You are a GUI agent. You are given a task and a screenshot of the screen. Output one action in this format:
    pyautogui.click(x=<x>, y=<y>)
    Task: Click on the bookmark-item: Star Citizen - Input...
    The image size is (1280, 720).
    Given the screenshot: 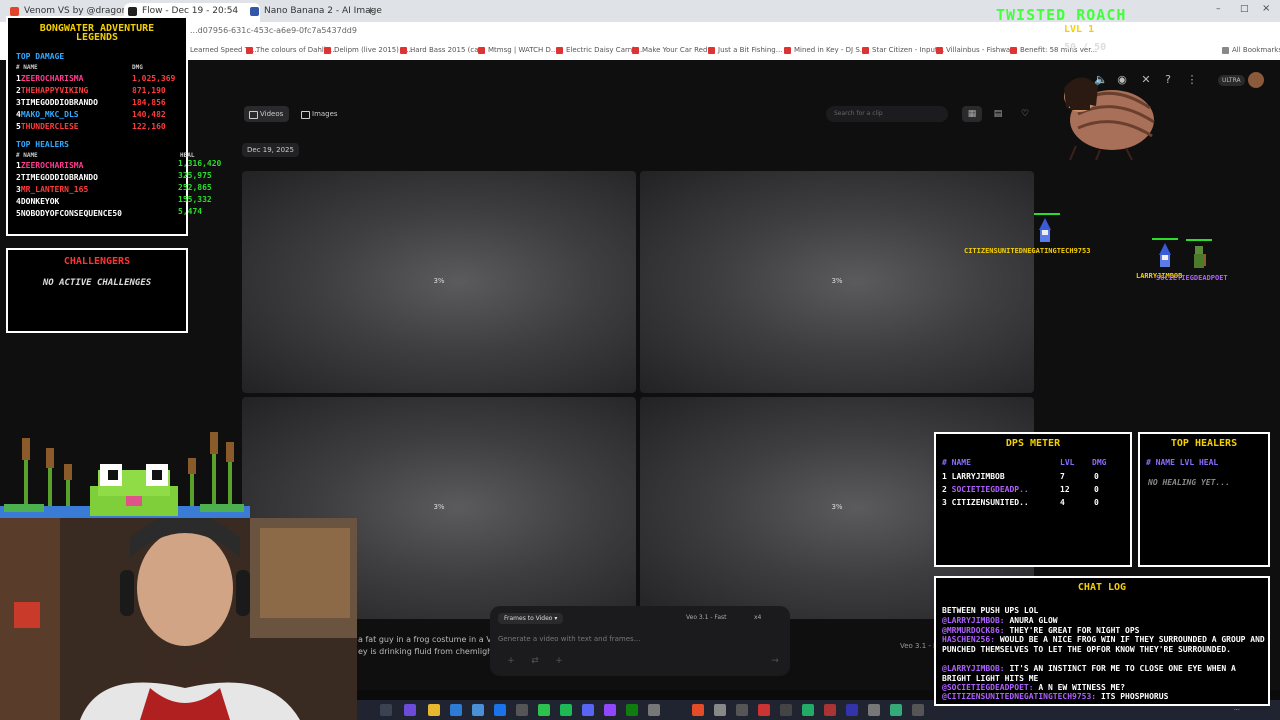 What is the action you would take?
    pyautogui.click(x=903, y=50)
    